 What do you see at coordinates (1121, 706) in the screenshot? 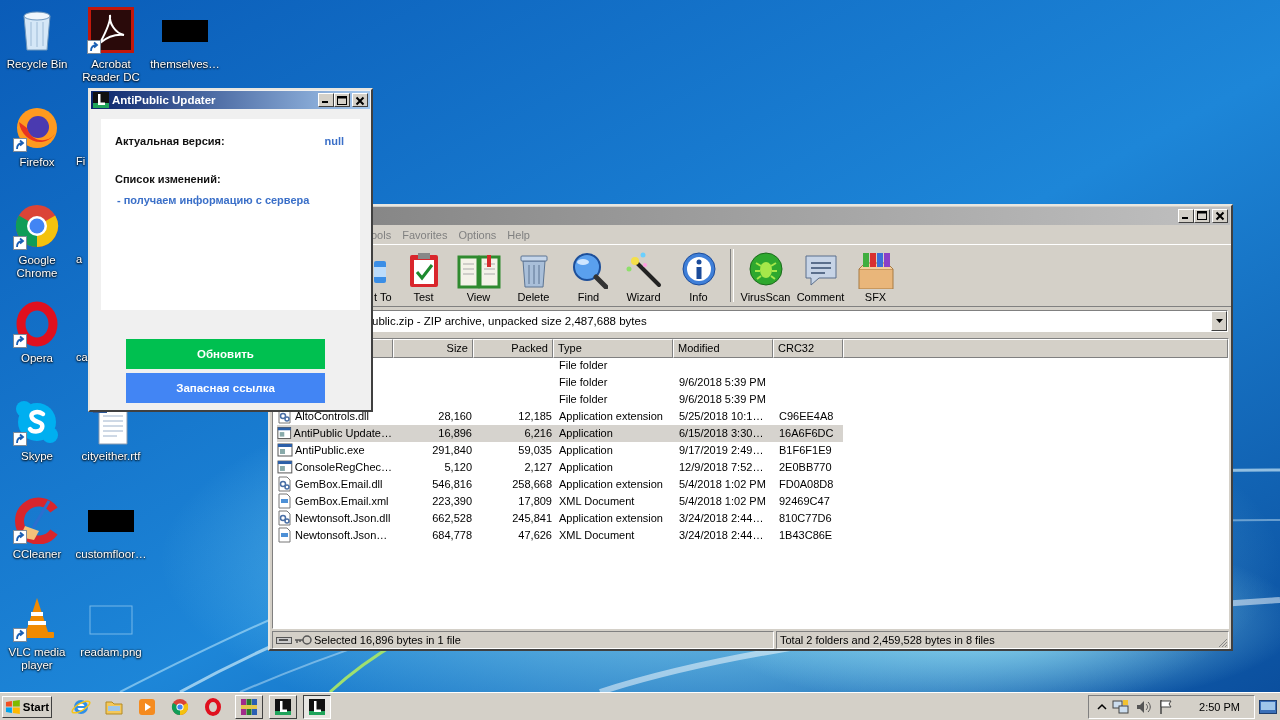
I see `network-icon` at bounding box center [1121, 706].